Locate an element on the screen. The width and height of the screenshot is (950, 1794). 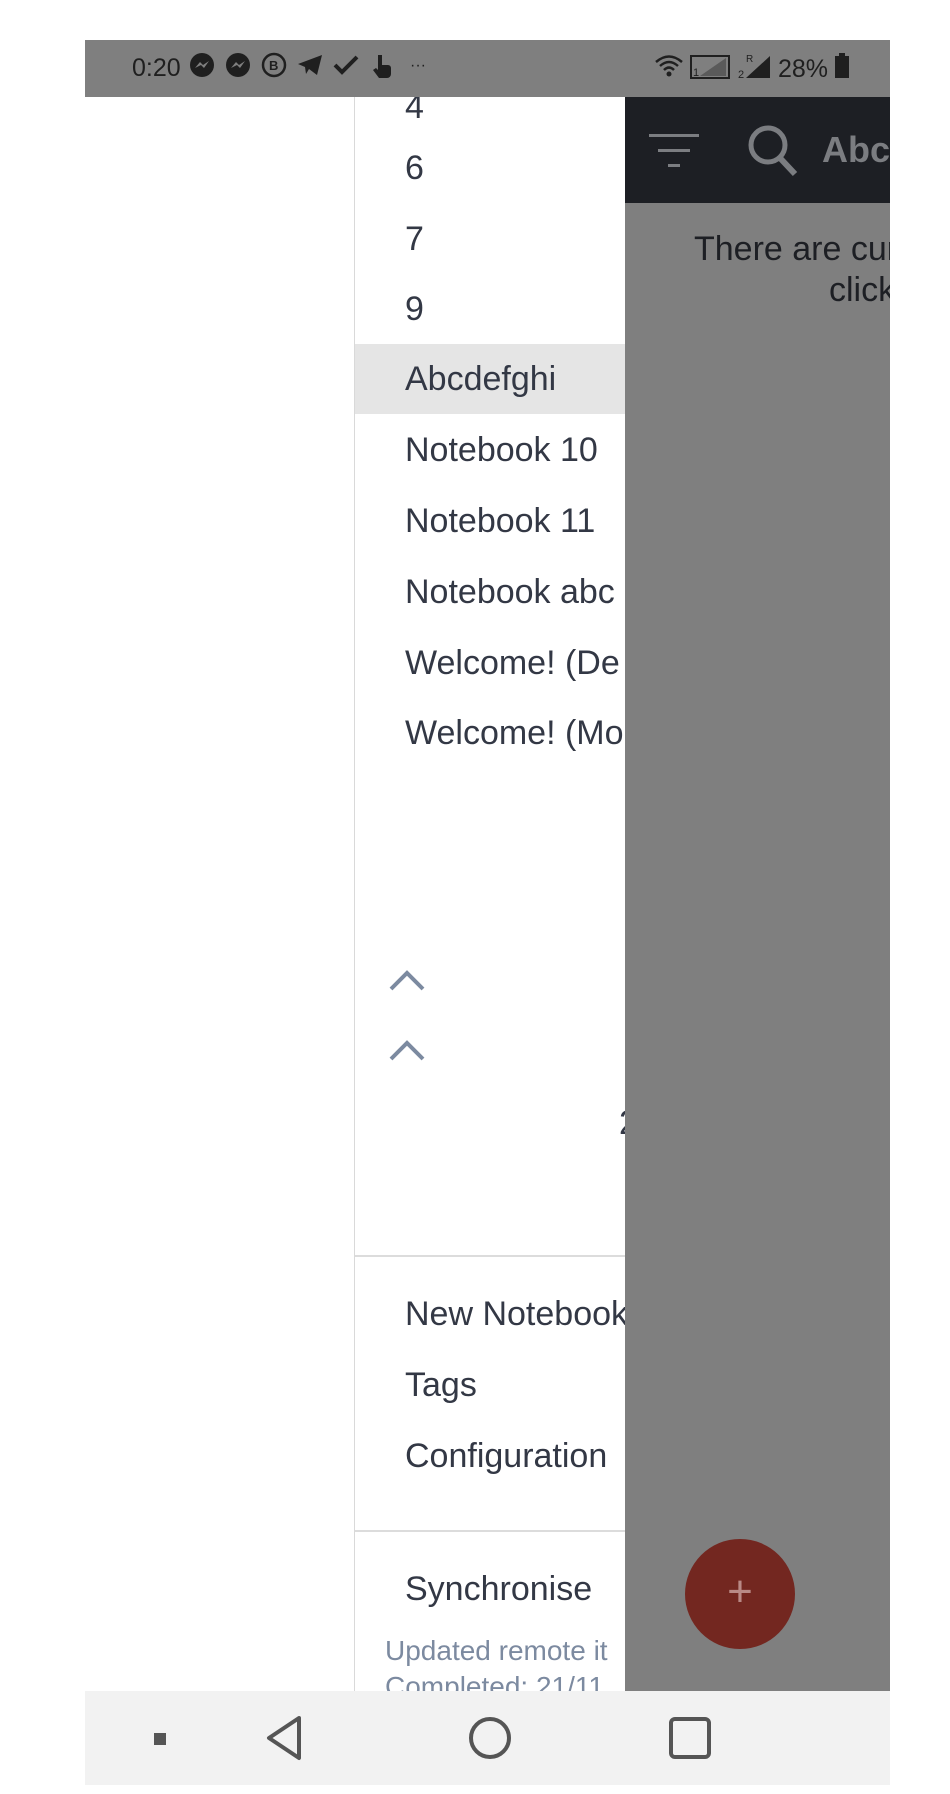
synchronise-button: Synchronise is located at coordinates (490, 1589).